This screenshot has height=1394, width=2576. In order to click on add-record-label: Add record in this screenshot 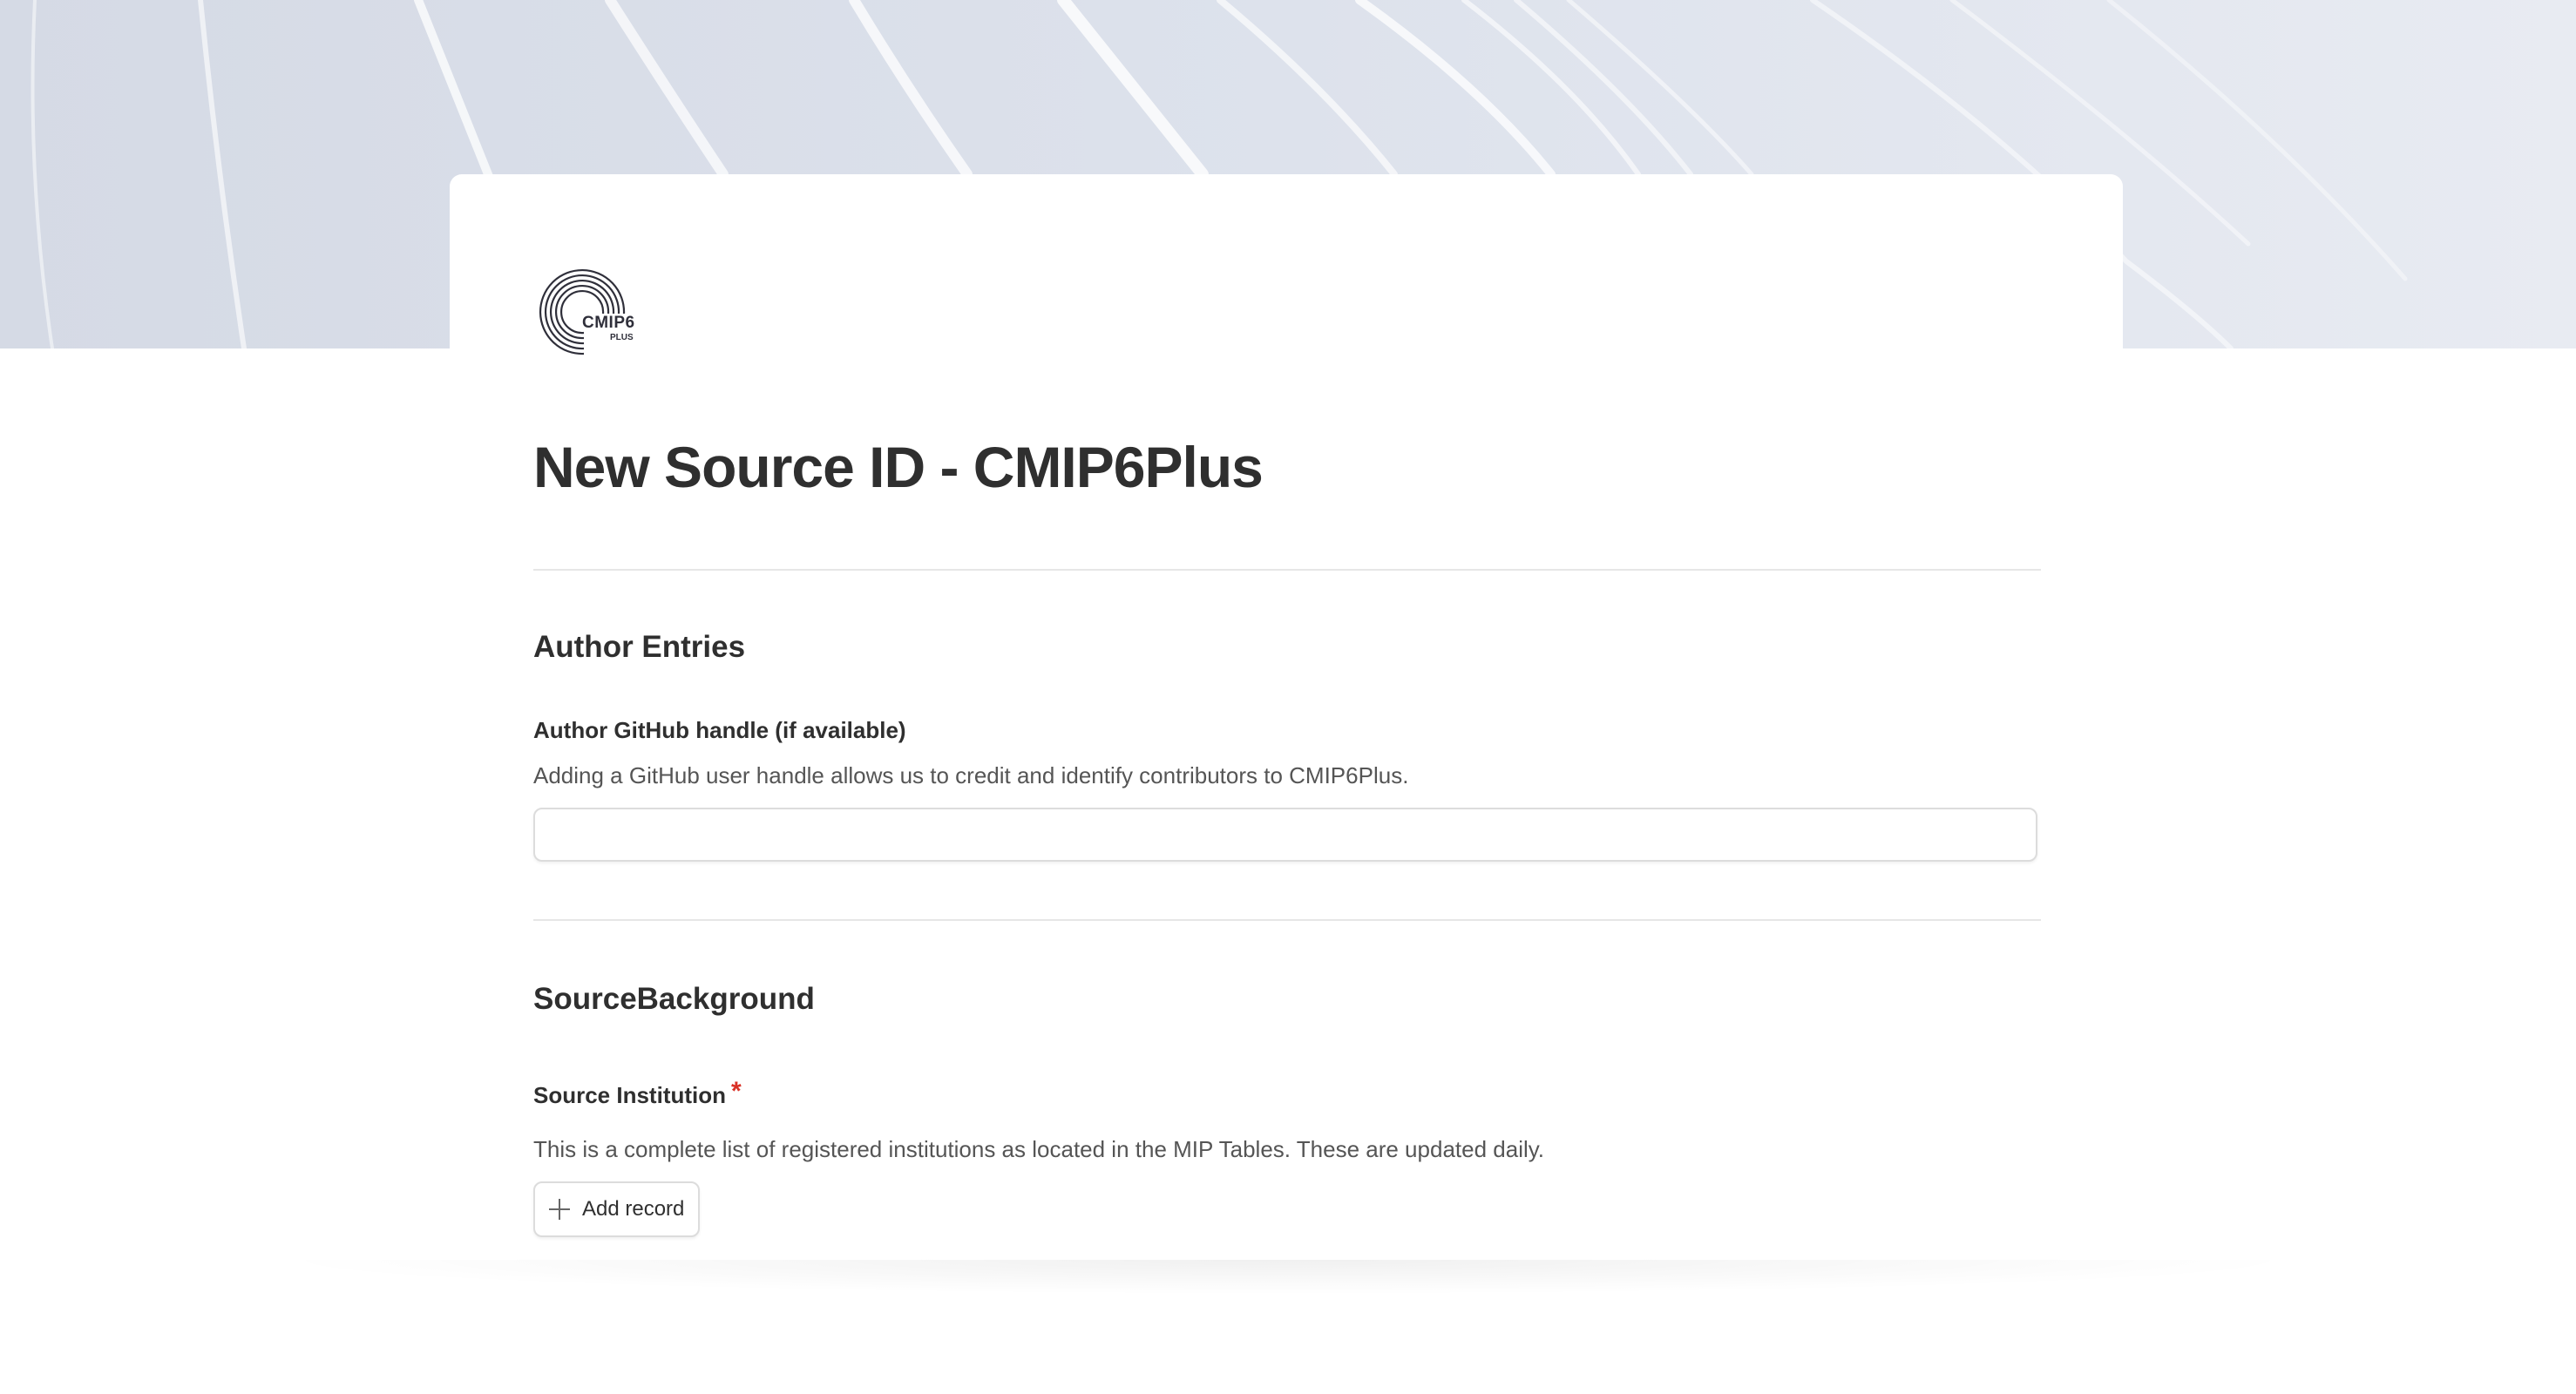, I will do `click(633, 1209)`.